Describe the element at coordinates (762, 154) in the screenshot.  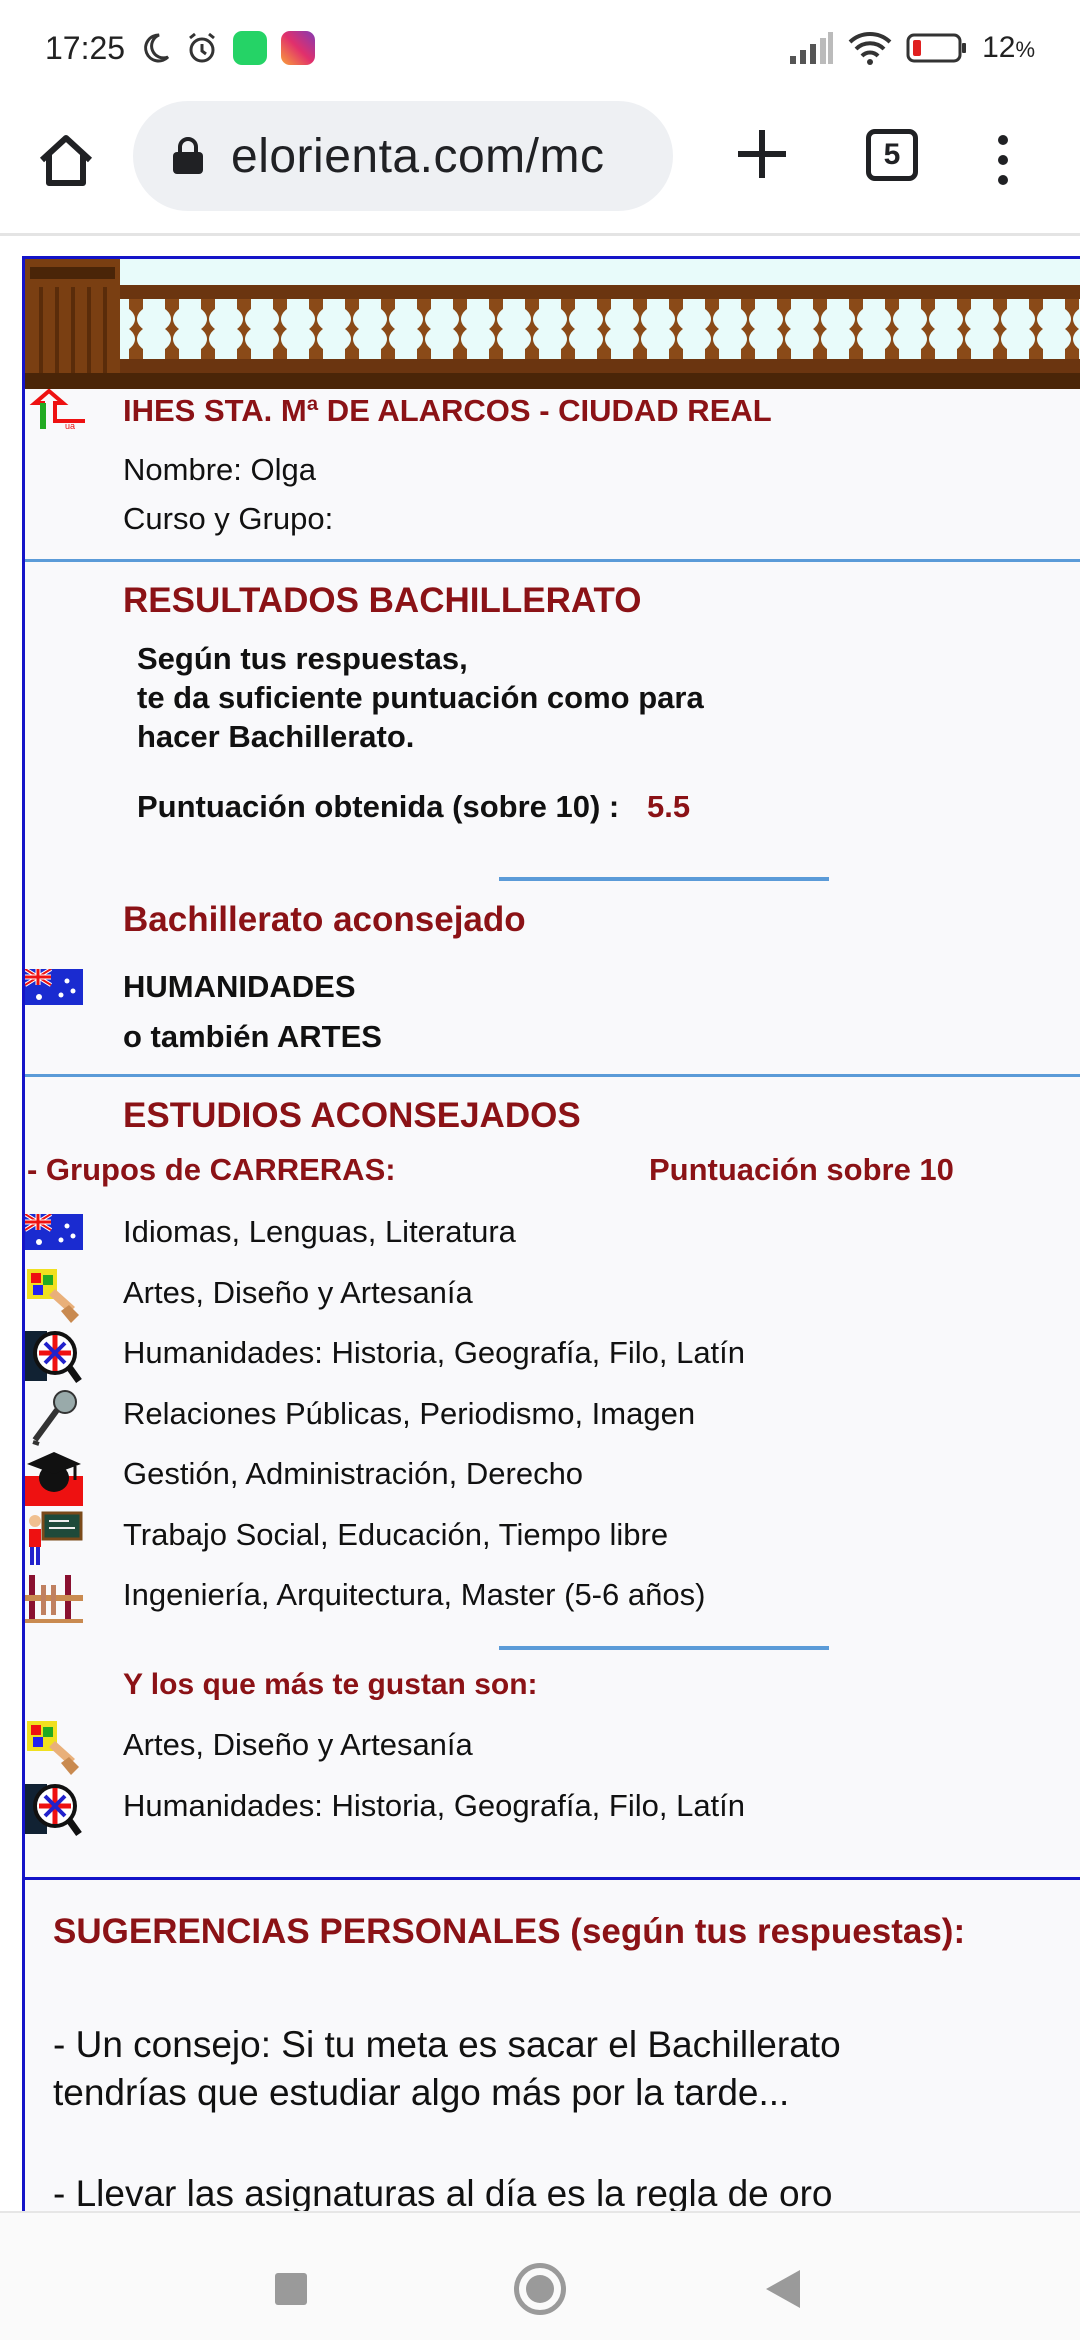
I see `new-tab-icon` at that location.